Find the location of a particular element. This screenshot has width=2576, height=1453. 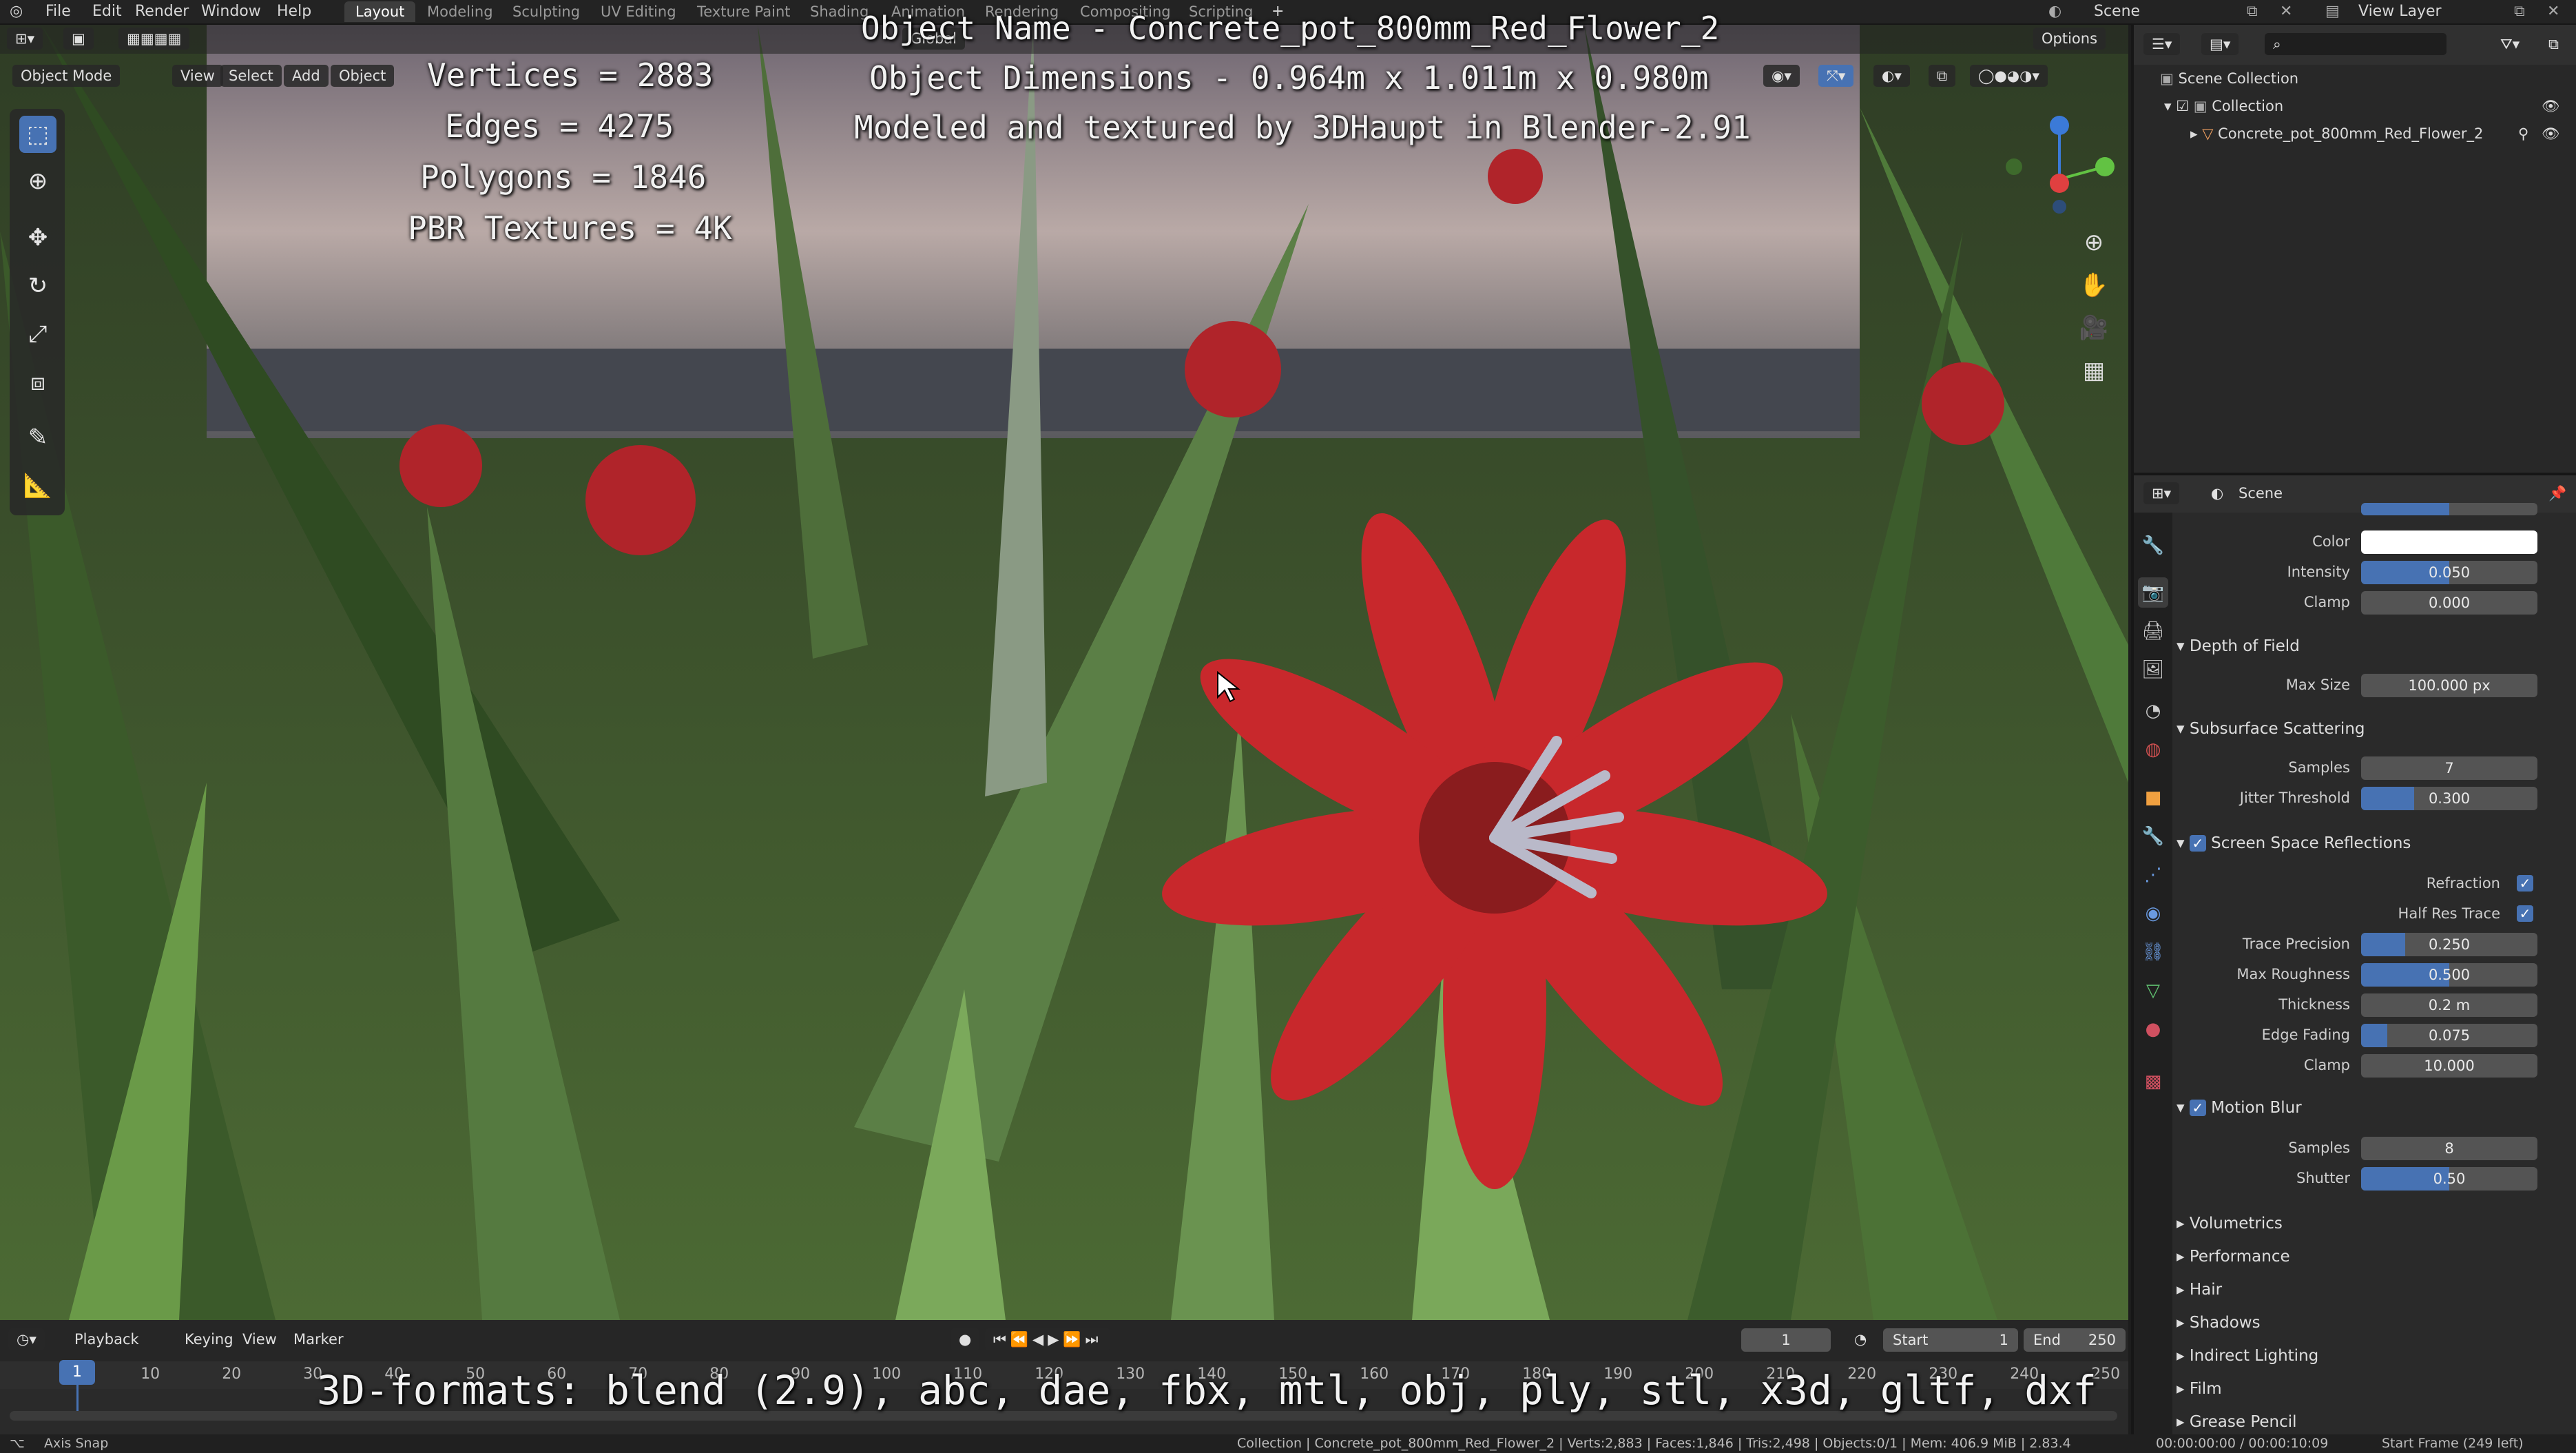

keying-menu: Keying is located at coordinates (209, 1339).